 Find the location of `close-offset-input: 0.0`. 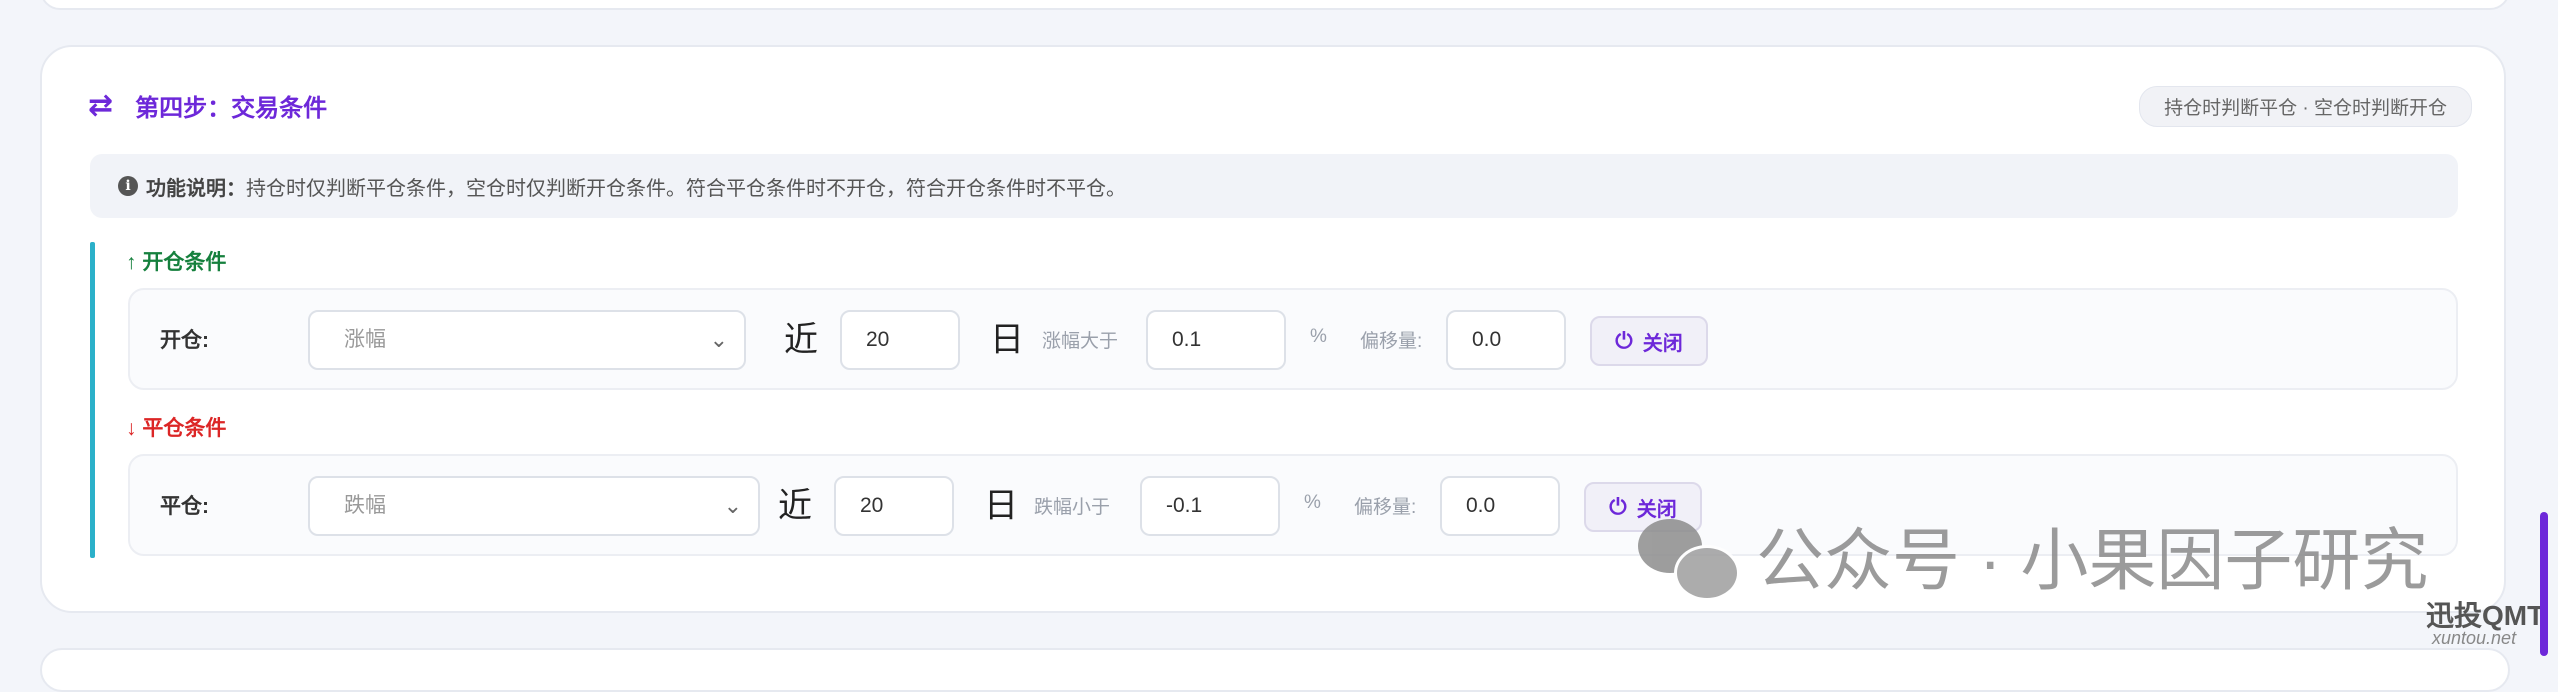

close-offset-input: 0.0 is located at coordinates (1500, 506).